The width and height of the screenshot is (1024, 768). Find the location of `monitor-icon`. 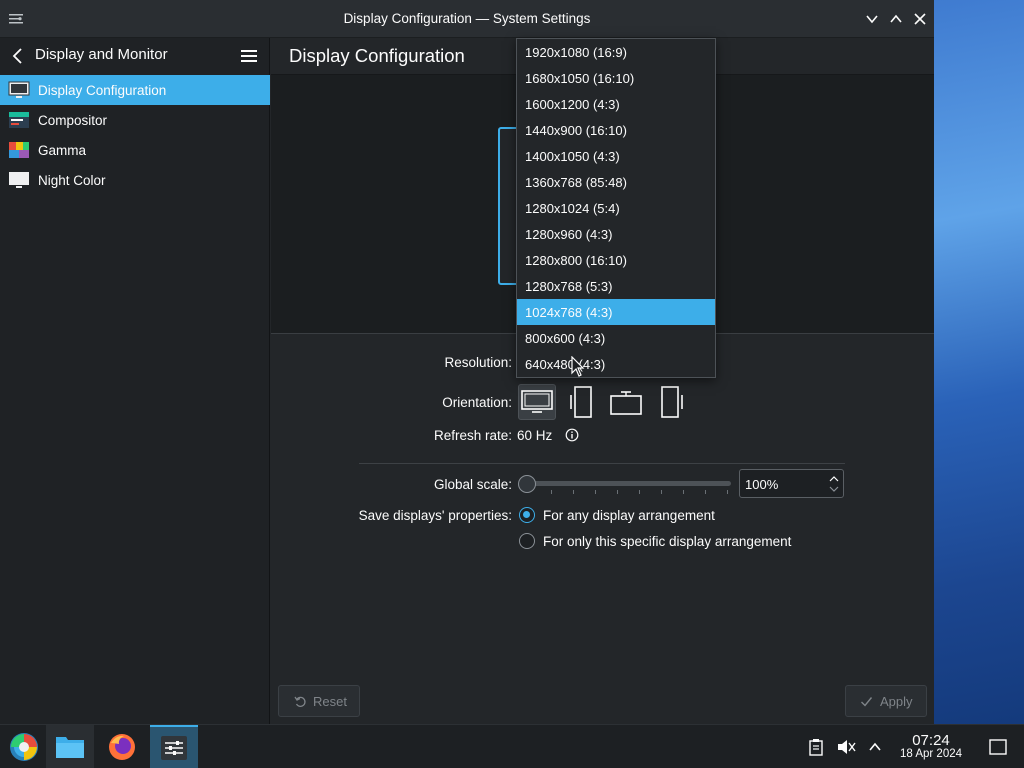

monitor-icon is located at coordinates (19, 90).